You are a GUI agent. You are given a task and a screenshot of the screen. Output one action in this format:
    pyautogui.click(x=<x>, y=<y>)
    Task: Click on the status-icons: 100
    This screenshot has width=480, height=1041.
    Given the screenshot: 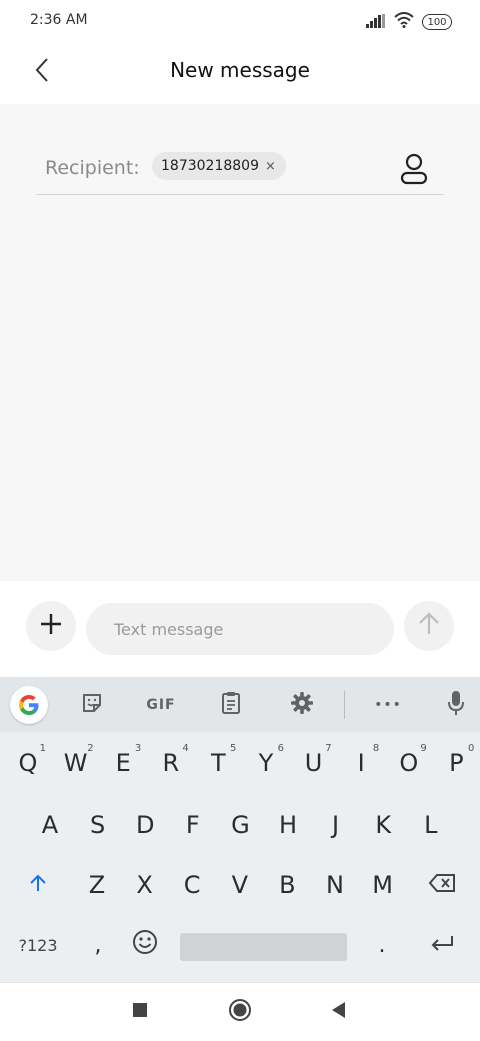 What is the action you would take?
    pyautogui.click(x=409, y=22)
    